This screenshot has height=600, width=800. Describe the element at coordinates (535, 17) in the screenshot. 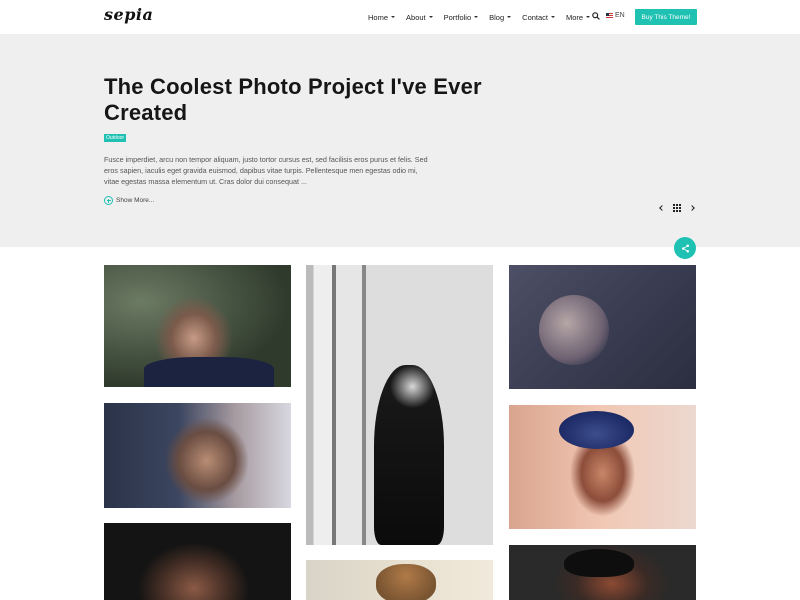

I see `nav-item-label: Contact` at that location.